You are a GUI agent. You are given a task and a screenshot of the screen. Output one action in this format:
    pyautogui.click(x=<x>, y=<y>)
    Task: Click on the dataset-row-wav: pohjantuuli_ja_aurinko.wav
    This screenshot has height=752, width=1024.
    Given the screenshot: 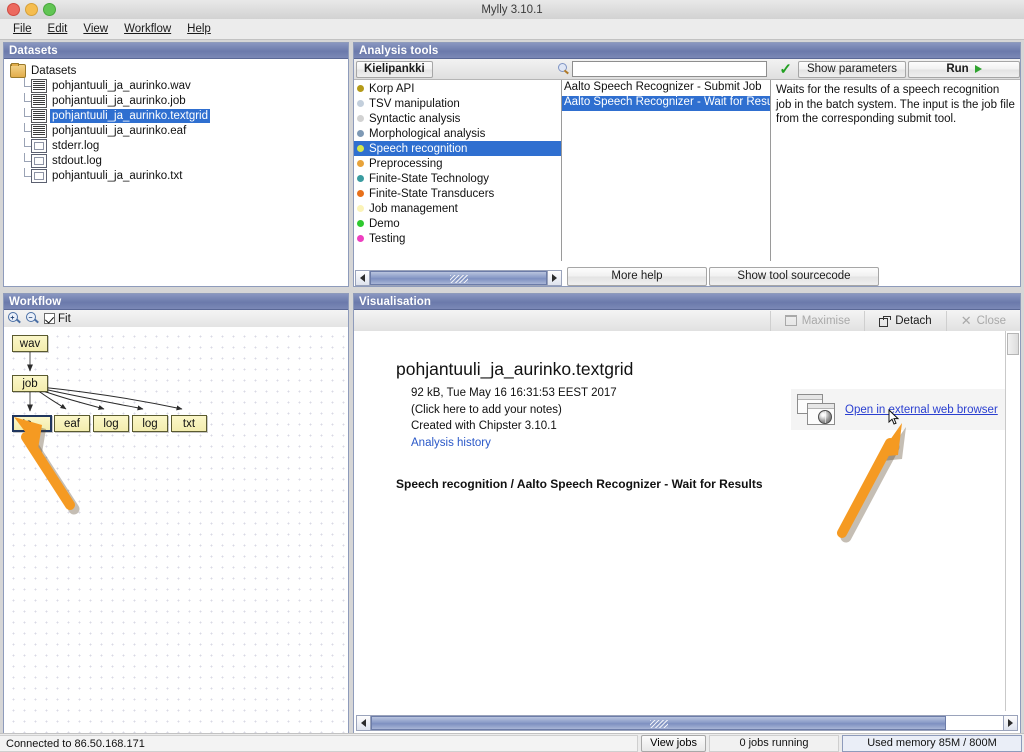 What is the action you would take?
    pyautogui.click(x=179, y=85)
    